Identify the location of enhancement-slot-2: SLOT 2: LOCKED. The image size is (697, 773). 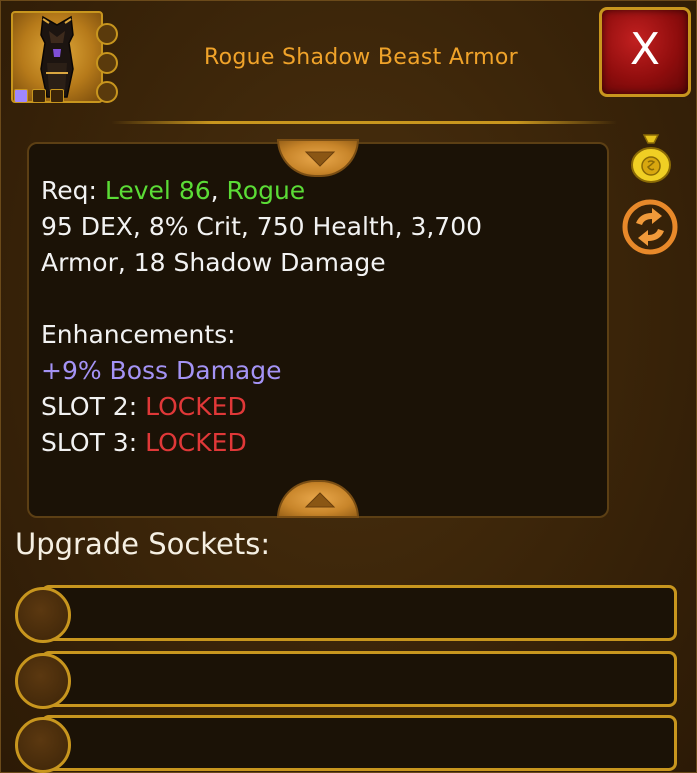
(144, 406).